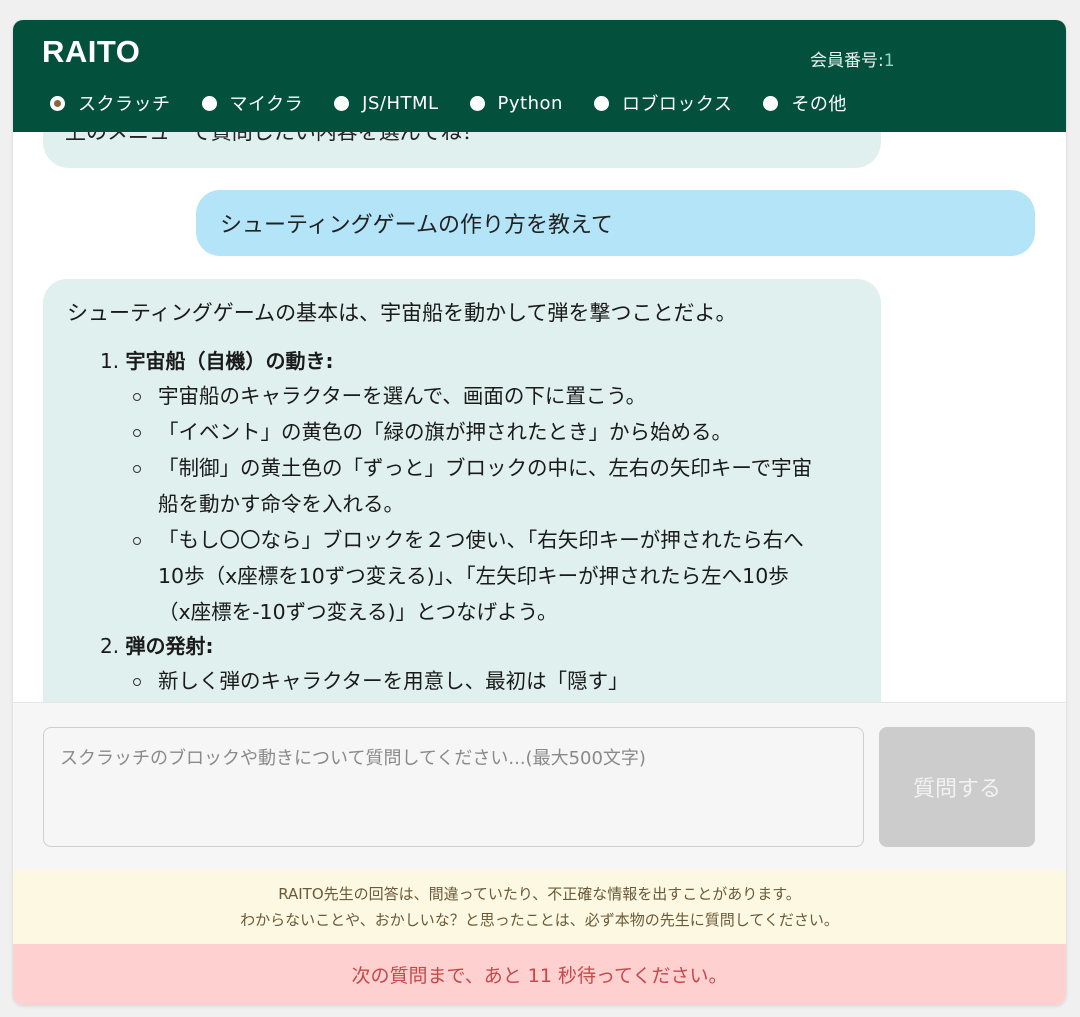 This screenshot has height=1017, width=1080. I want to click on ask-button: 質問する, so click(957, 787).